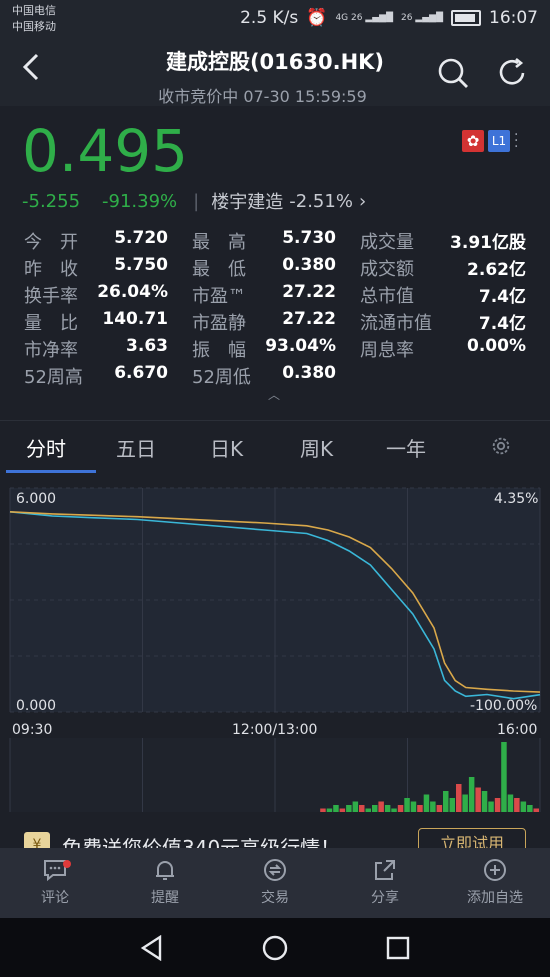  What do you see at coordinates (385, 870) in the screenshot?
I see `share-icon` at bounding box center [385, 870].